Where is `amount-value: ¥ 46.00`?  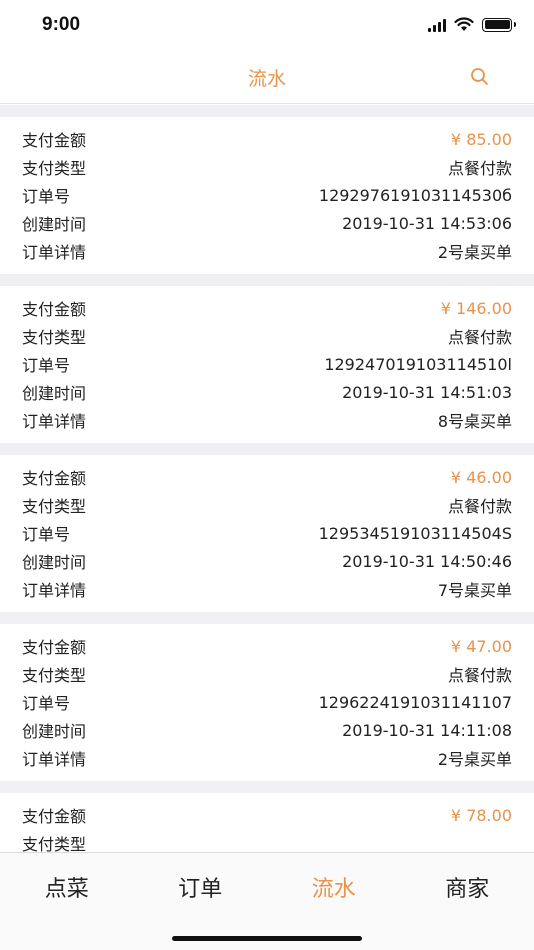 amount-value: ¥ 46.00 is located at coordinates (481, 477).